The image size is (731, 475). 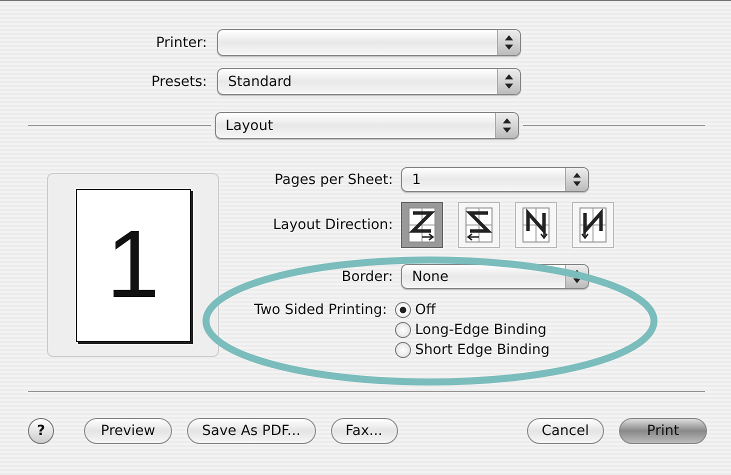 I want to click on dialog-button: Print, so click(x=663, y=431).